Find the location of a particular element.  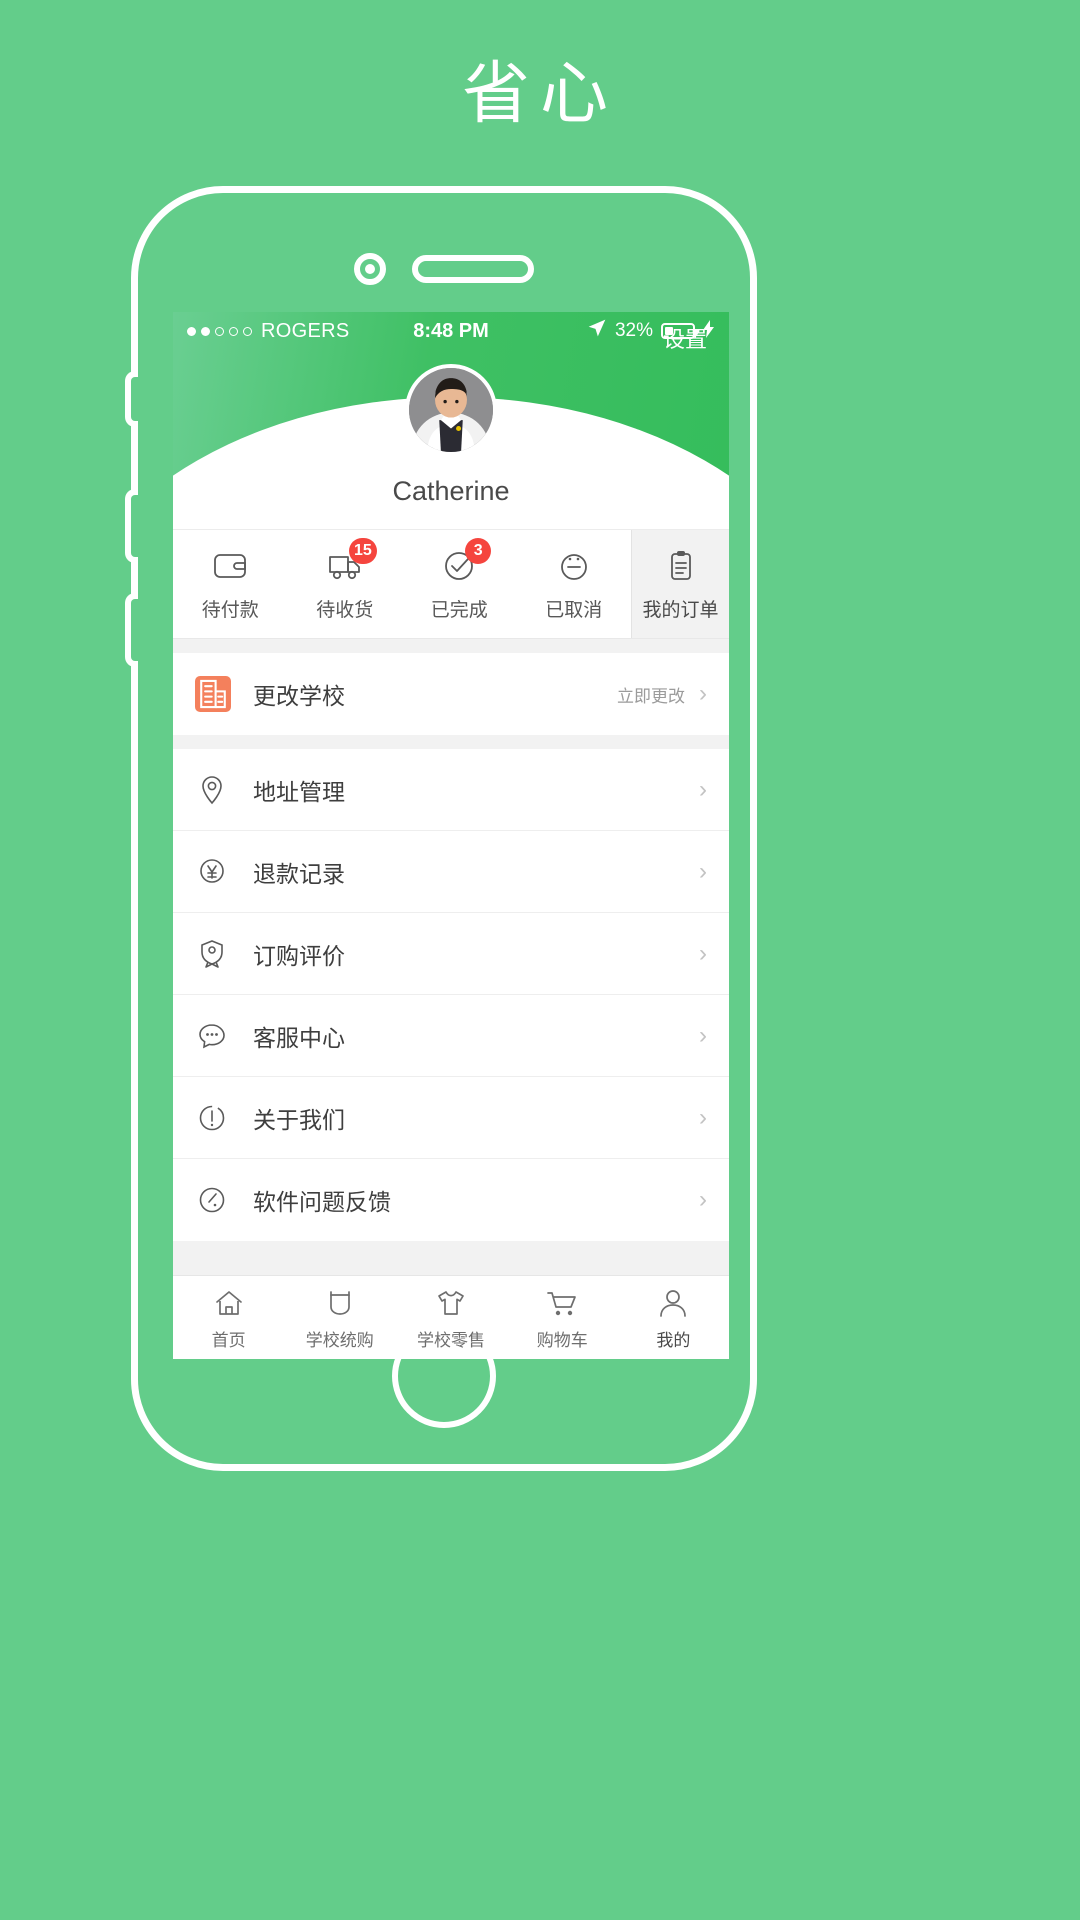

earpiece-row is located at coordinates (444, 269).